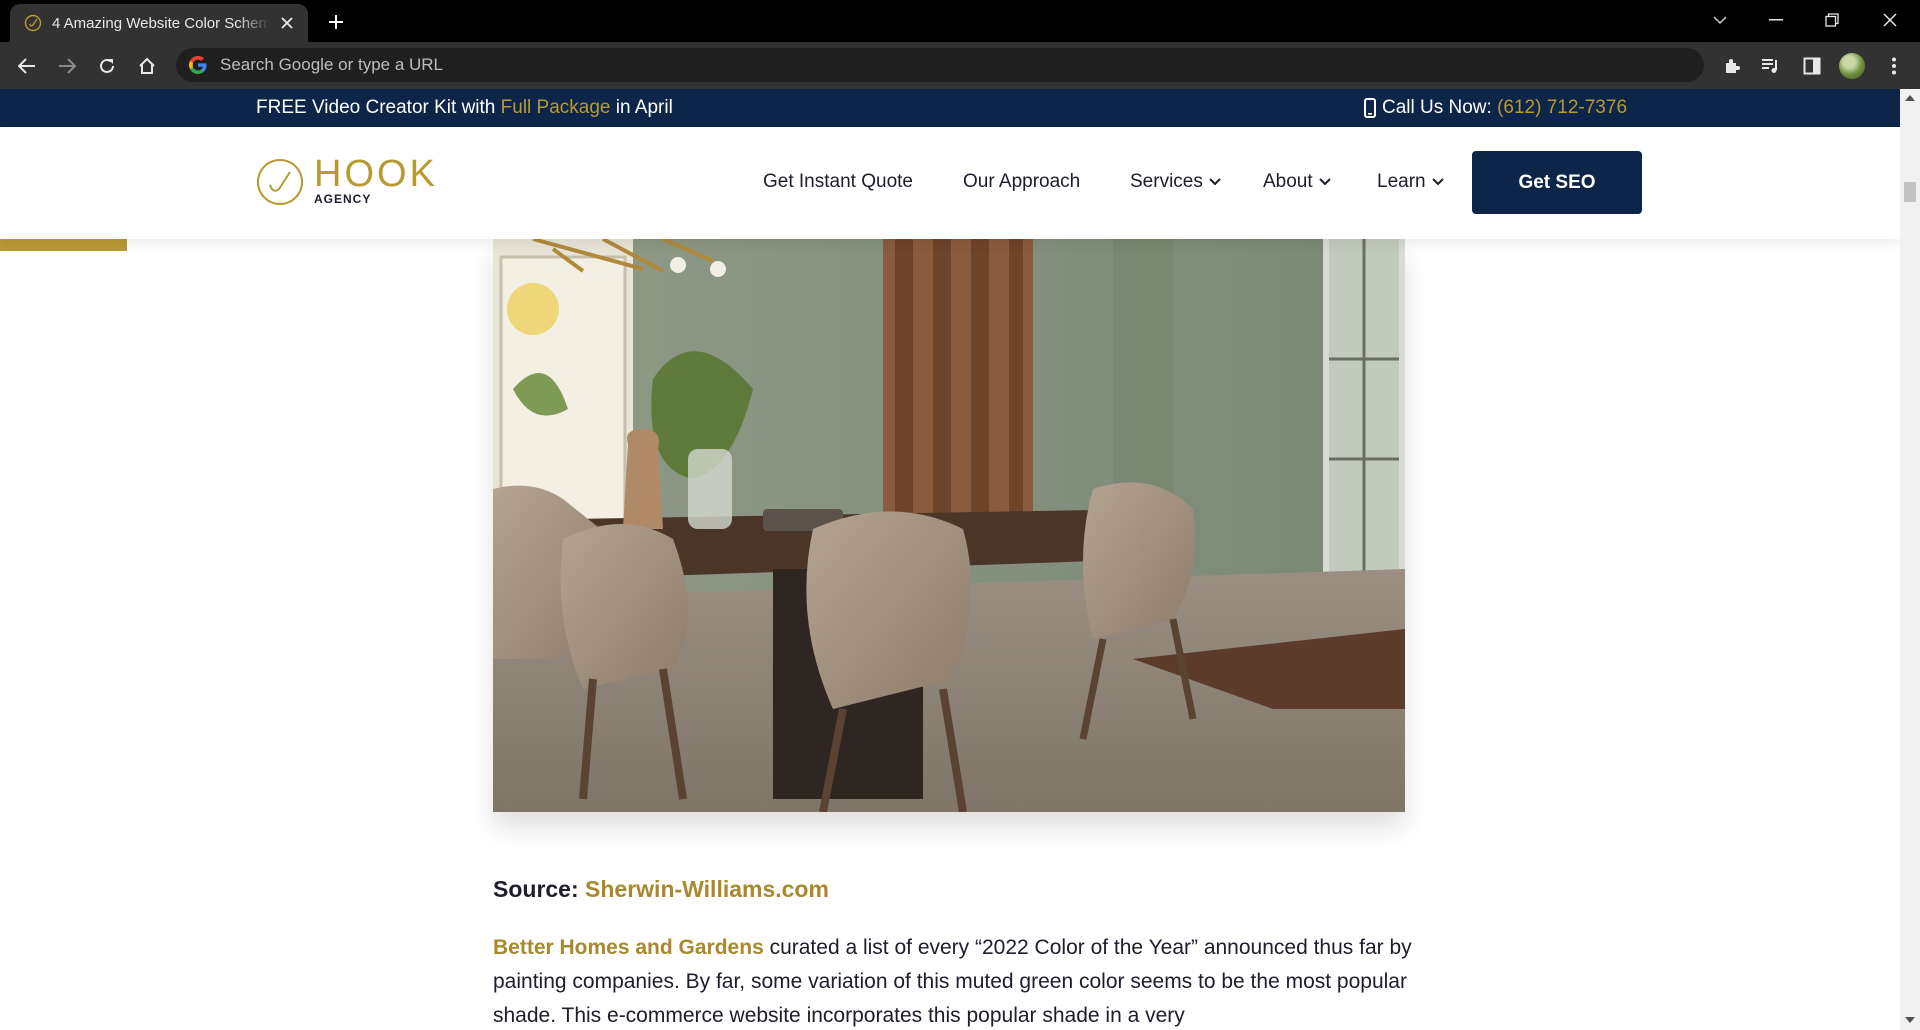 The height and width of the screenshot is (1030, 1920). Describe the element at coordinates (1370, 108) in the screenshot. I see `phone-icon` at that location.